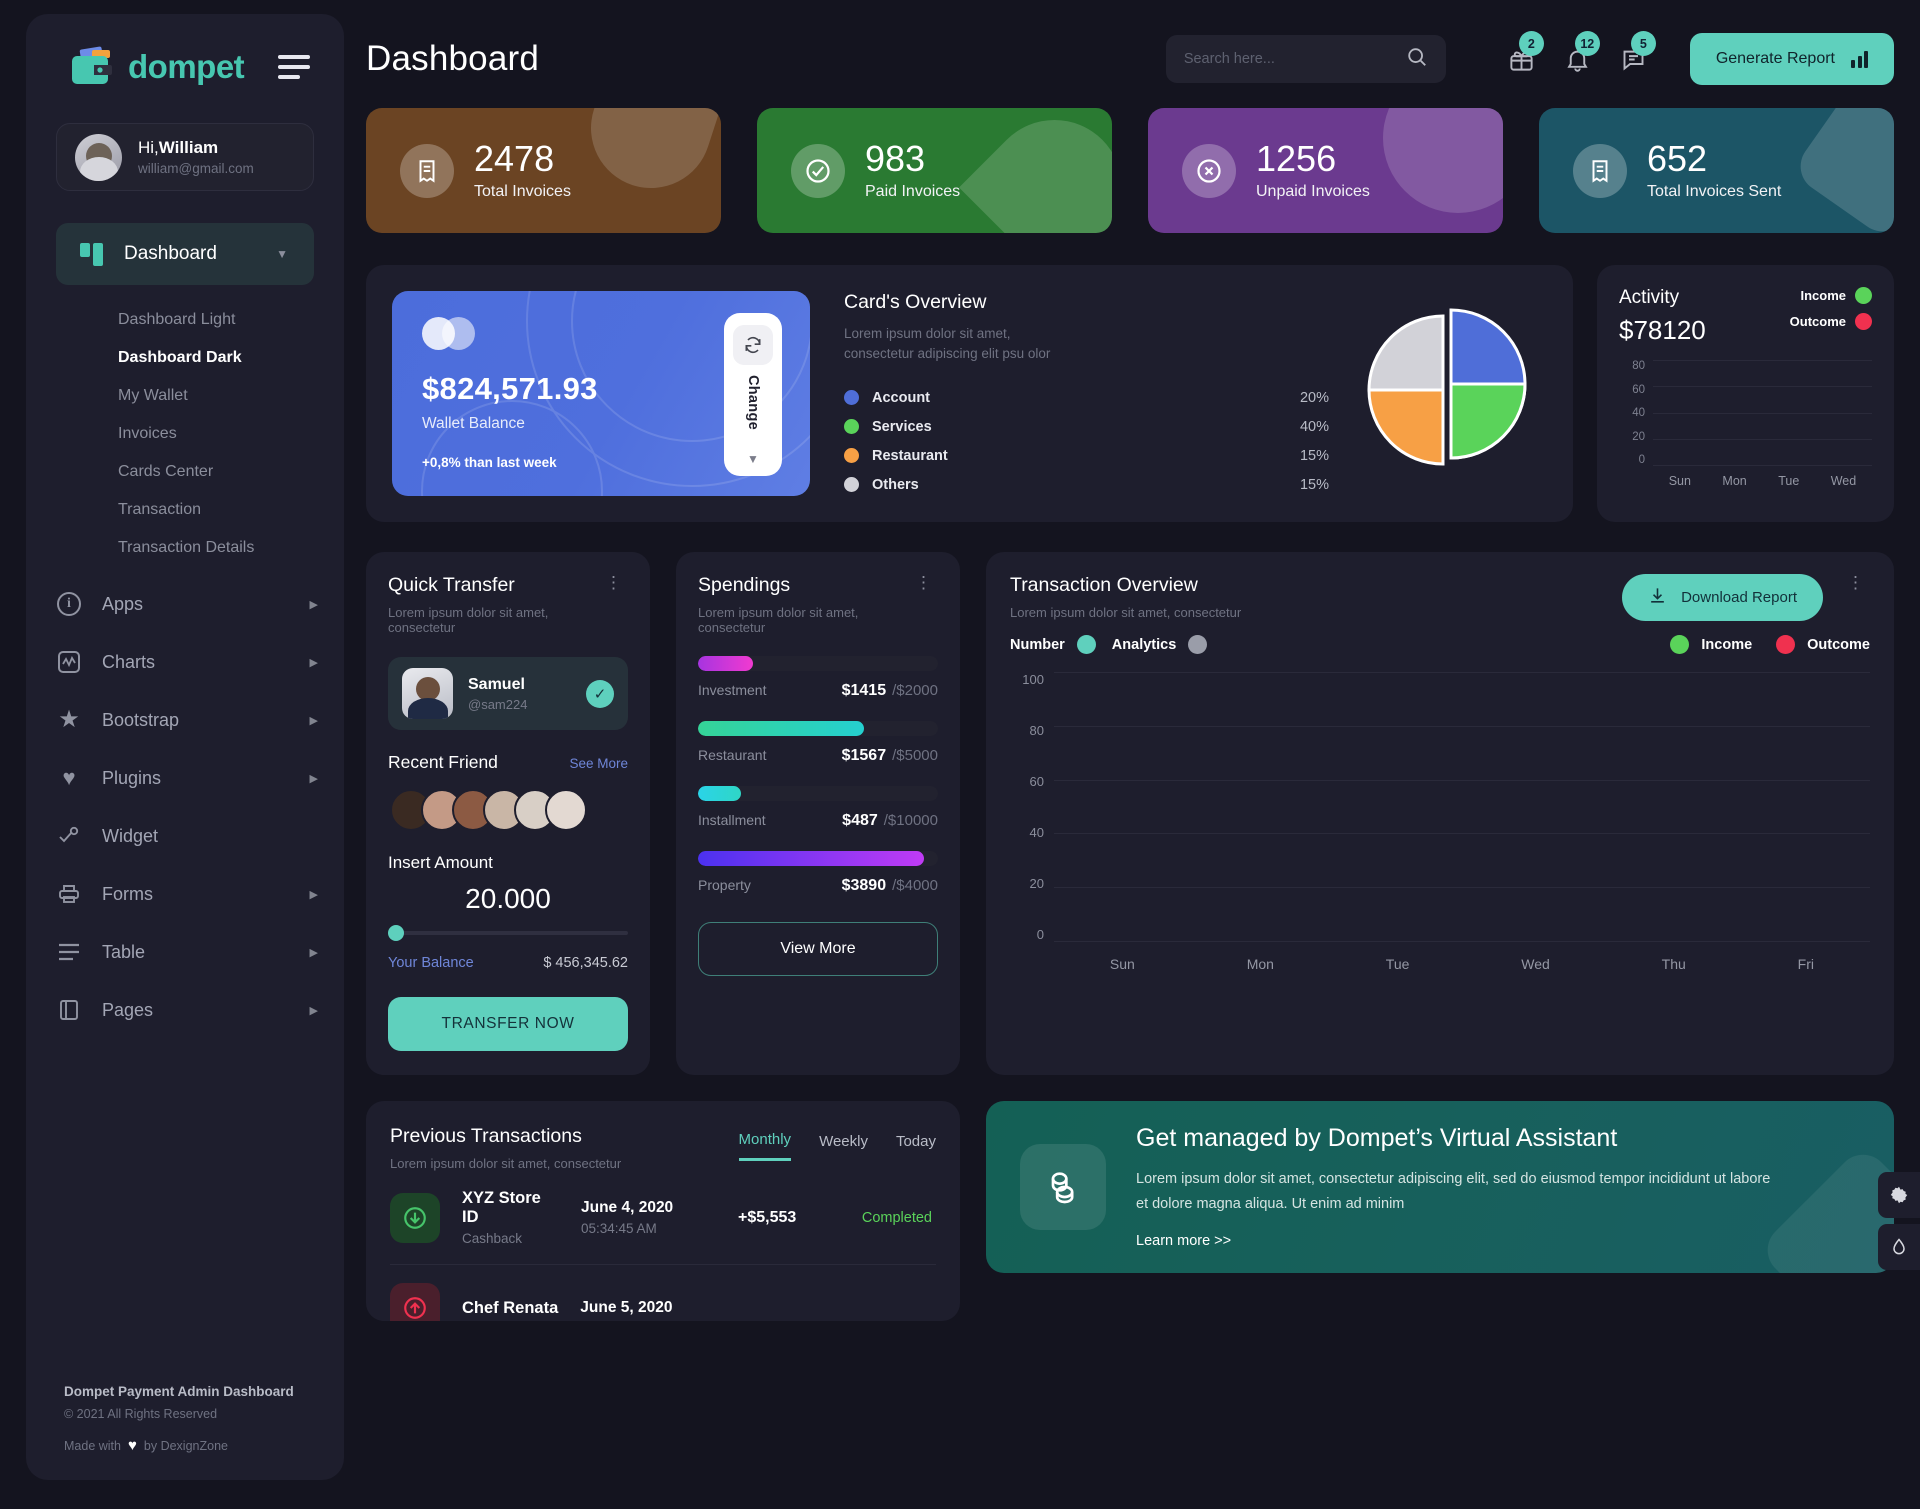 The width and height of the screenshot is (1920, 1509). Describe the element at coordinates (1634, 58) in the screenshot. I see `messages-button: 5` at that location.